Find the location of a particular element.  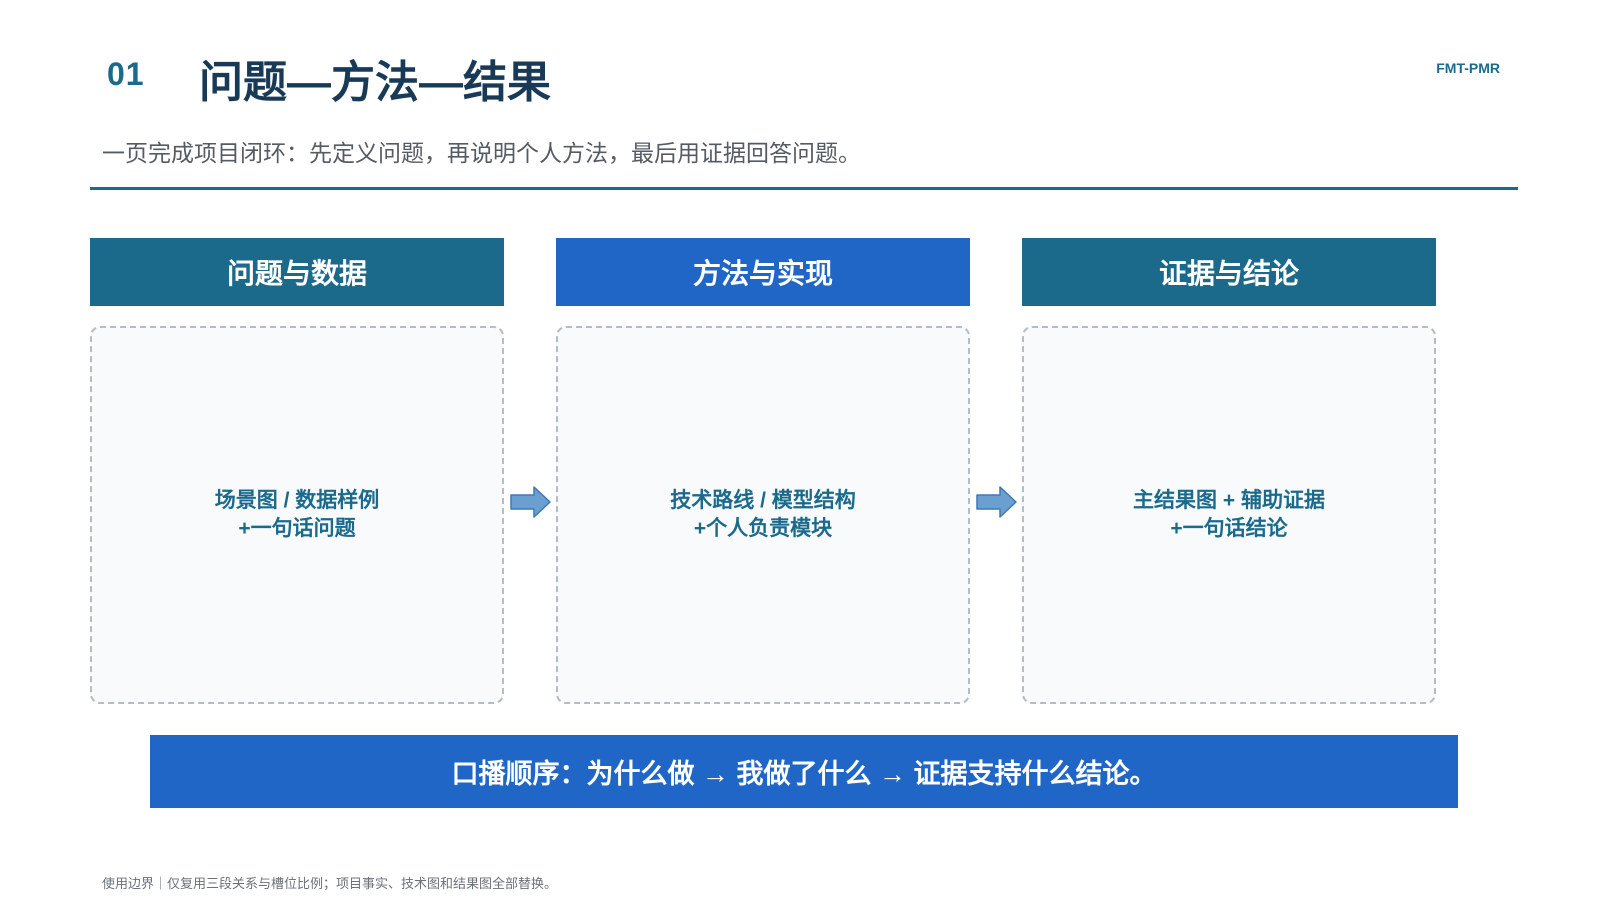

column-evidence-conclusion: 证据与结论 主结果图 + 辅助证据 +一句话结论 is located at coordinates (1229, 471).